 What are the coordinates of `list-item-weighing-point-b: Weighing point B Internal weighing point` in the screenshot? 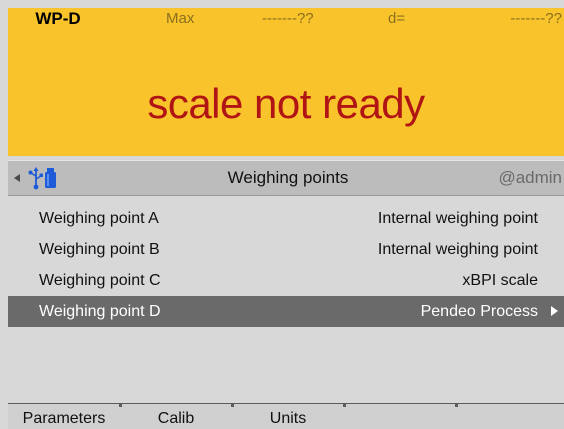 It's located at (286, 249).